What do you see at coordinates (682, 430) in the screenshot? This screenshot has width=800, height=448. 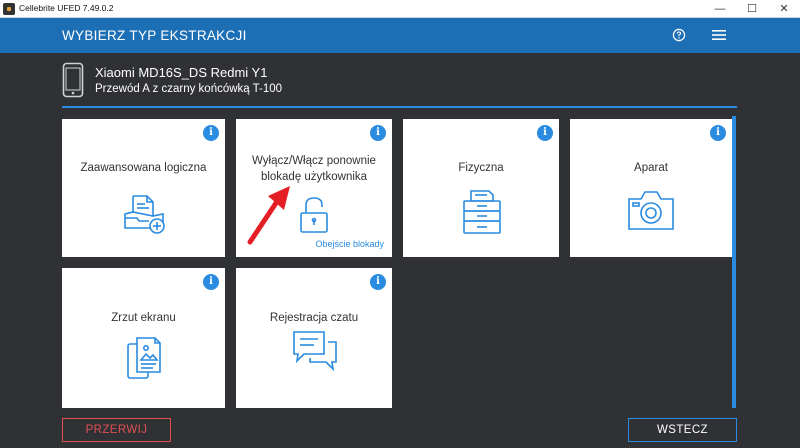 I see `back-button: WSTECZ` at bounding box center [682, 430].